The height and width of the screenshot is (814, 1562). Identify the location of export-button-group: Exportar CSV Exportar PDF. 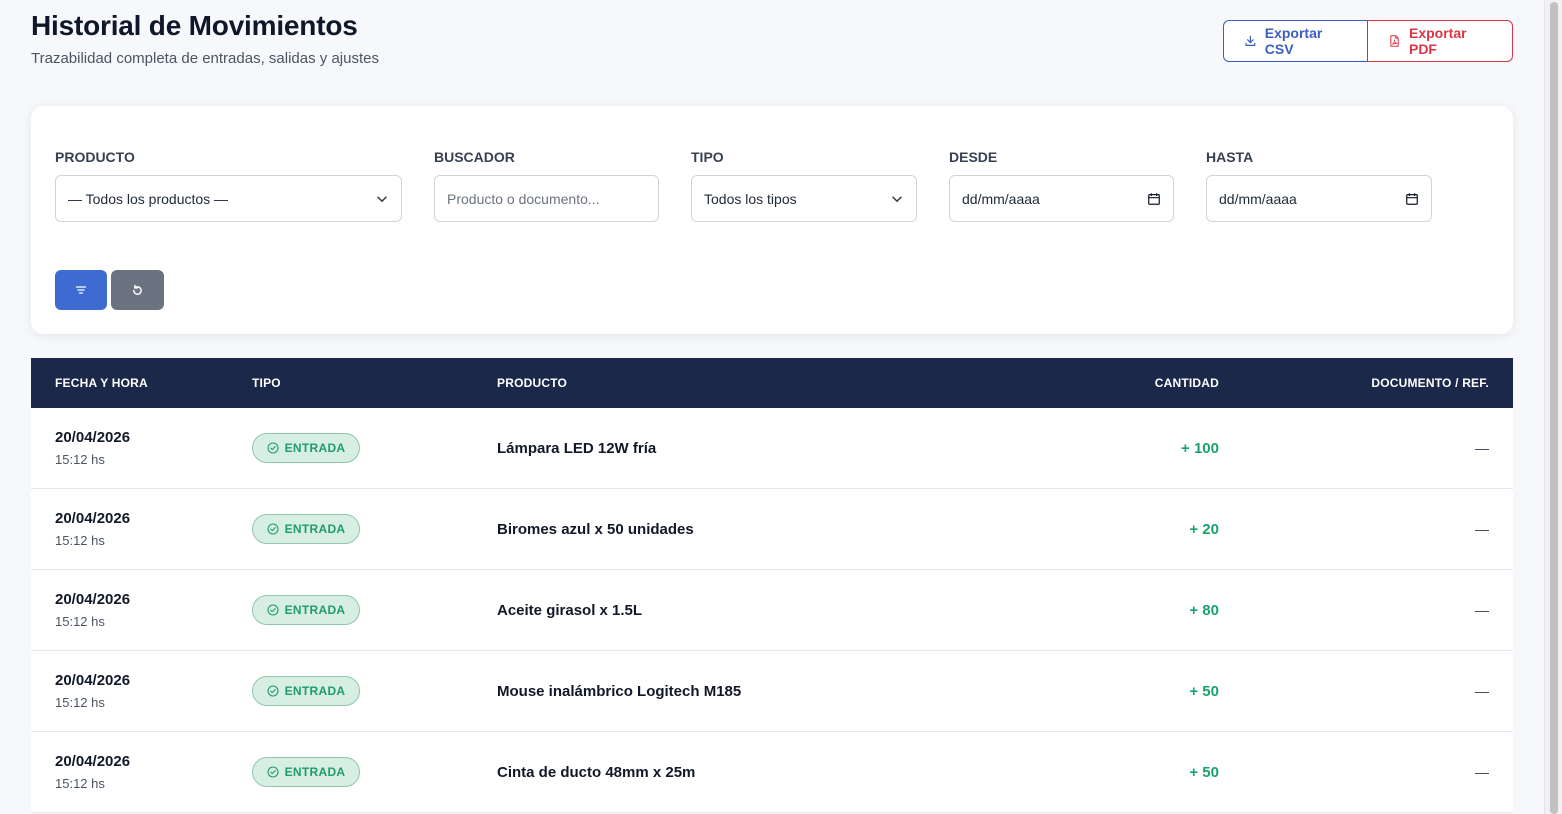
(1368, 41).